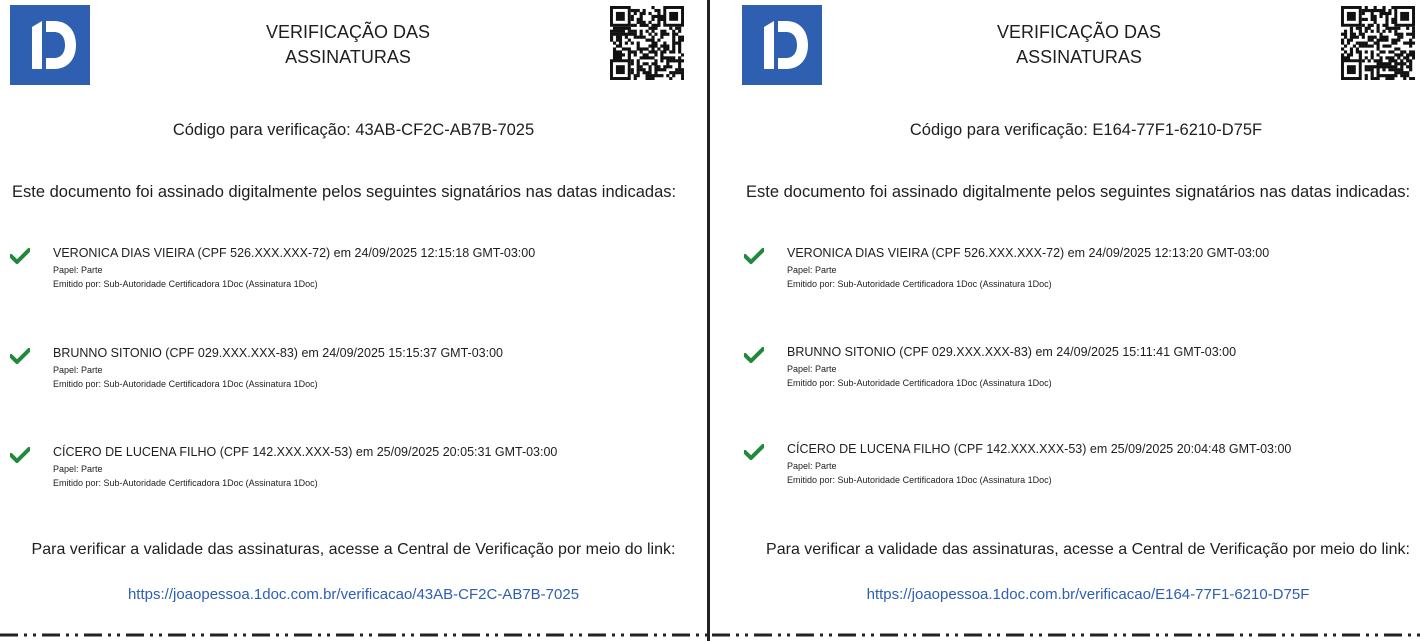 Image resolution: width=1420 pixels, height=641 pixels. Describe the element at coordinates (708, 320) in the screenshot. I see `page-divider` at that location.